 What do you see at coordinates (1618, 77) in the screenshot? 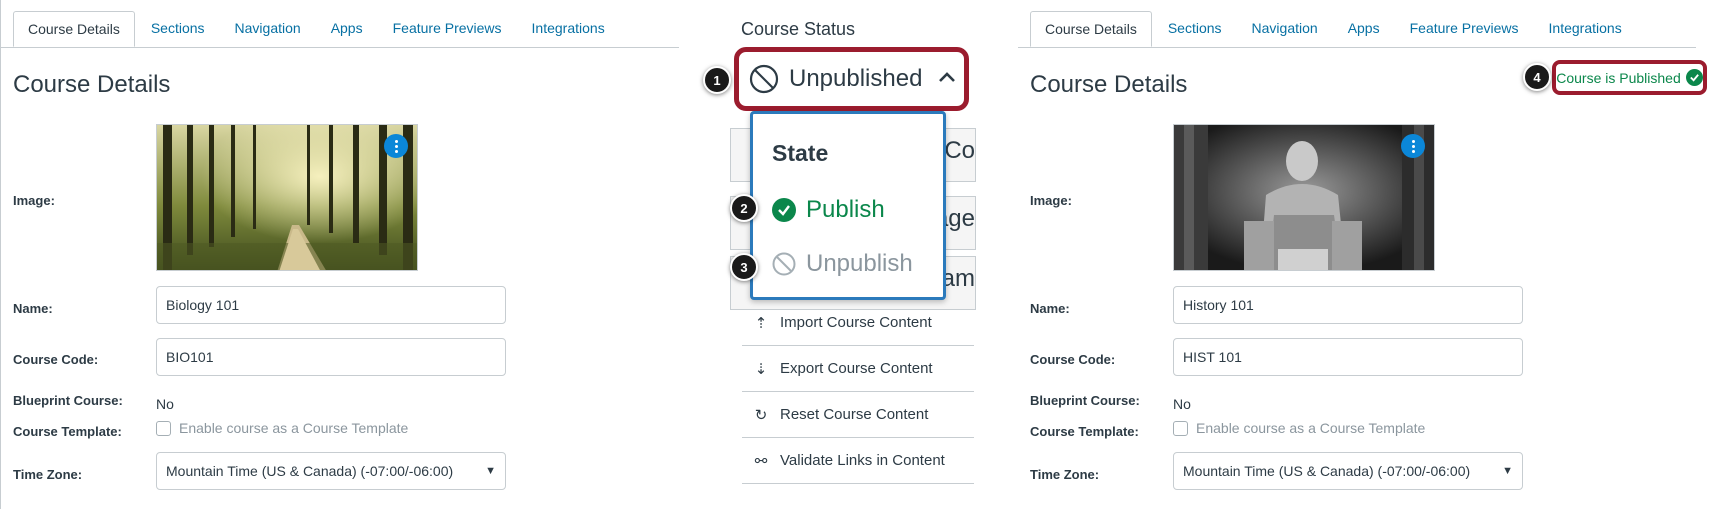
I see `course-published-label: Course is Published` at bounding box center [1618, 77].